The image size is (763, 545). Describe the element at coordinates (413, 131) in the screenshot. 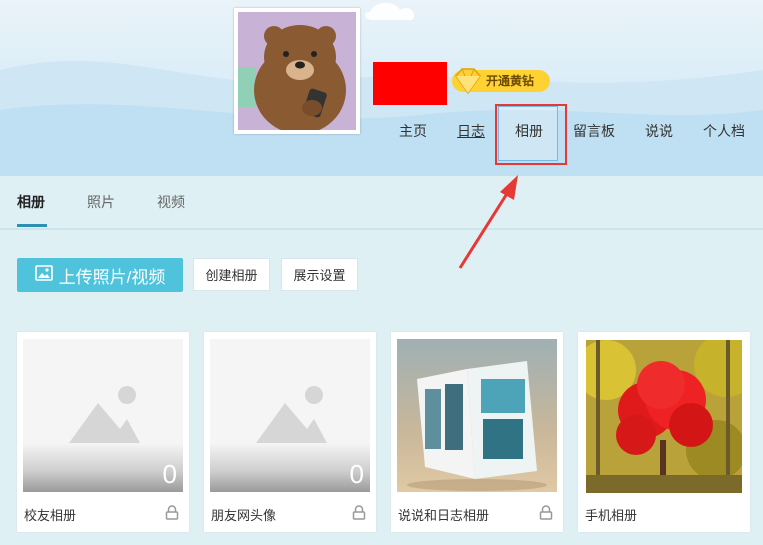

I see `nav-item-home: 主页` at that location.